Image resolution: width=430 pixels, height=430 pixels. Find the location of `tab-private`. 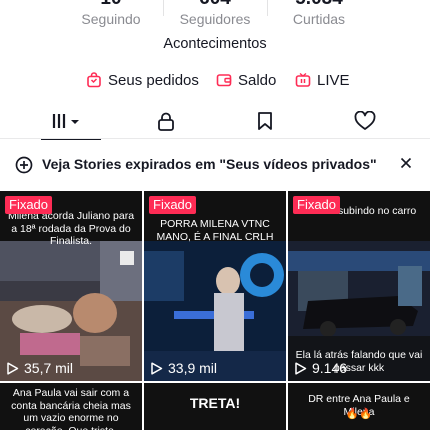

tab-private is located at coordinates (166, 121).